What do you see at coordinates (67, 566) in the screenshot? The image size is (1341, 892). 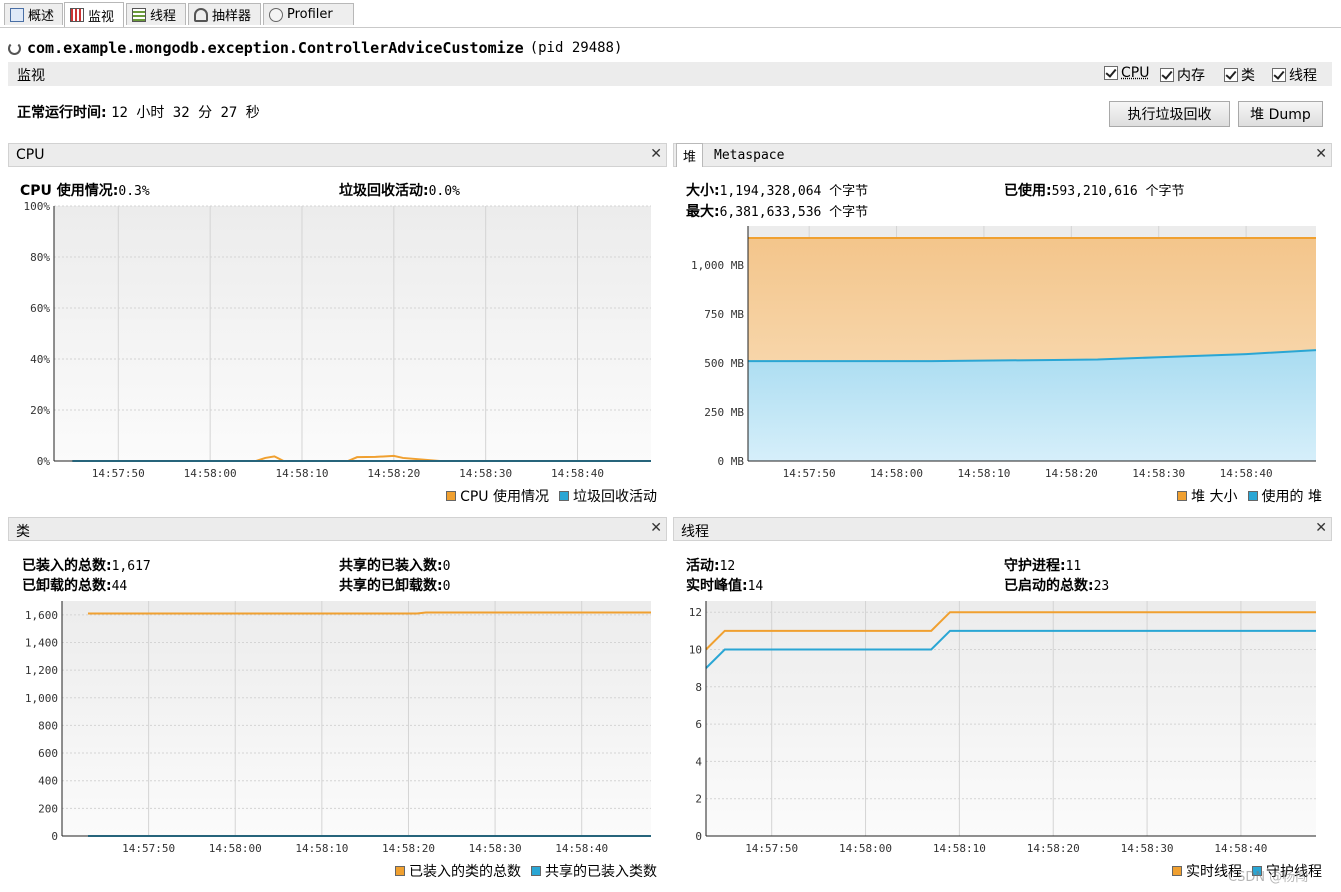 I see `loaded-classes-label: 已装入的总数:` at bounding box center [67, 566].